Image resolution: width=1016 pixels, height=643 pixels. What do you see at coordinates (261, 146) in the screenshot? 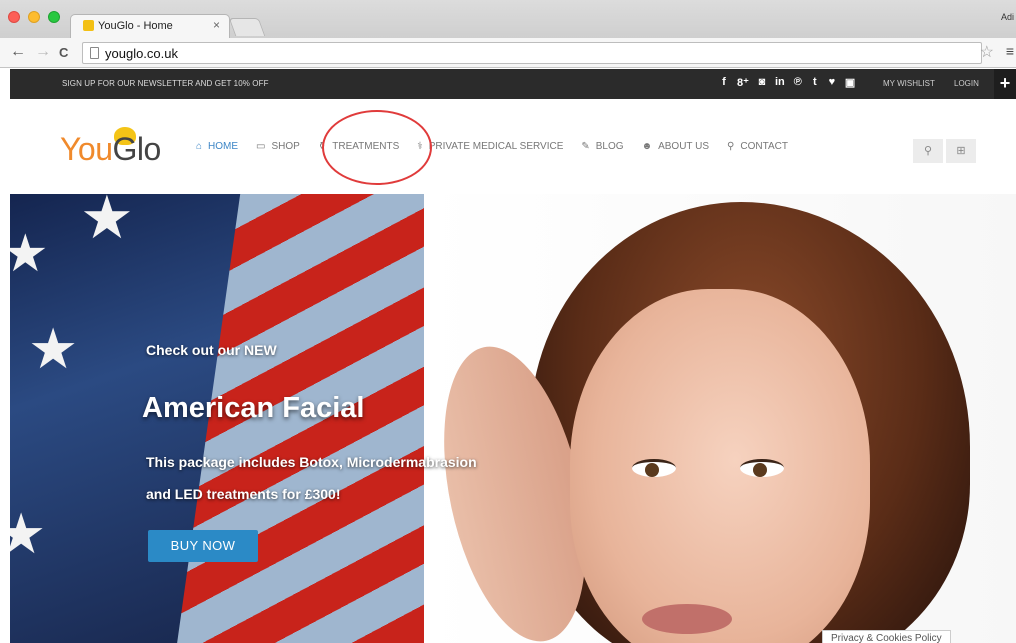
I see `shop-icon: ▭` at bounding box center [261, 146].